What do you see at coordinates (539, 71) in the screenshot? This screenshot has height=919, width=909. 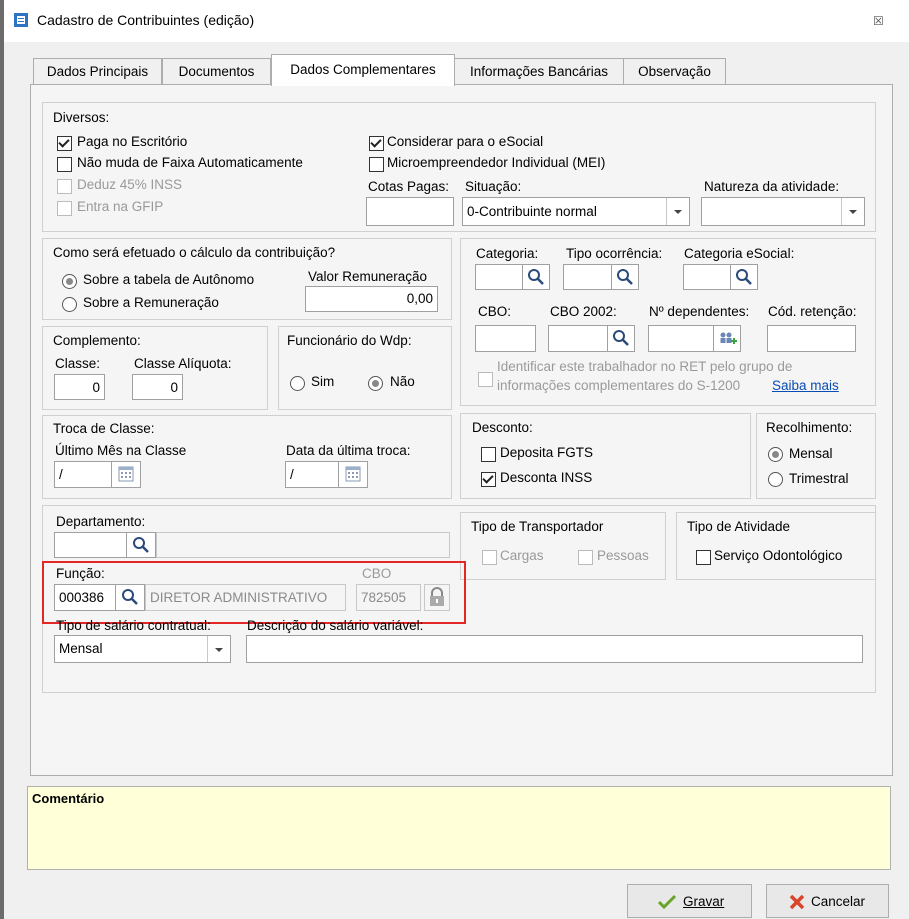 I see `tab-informacoes-bancarias: Informações Bancárias` at bounding box center [539, 71].